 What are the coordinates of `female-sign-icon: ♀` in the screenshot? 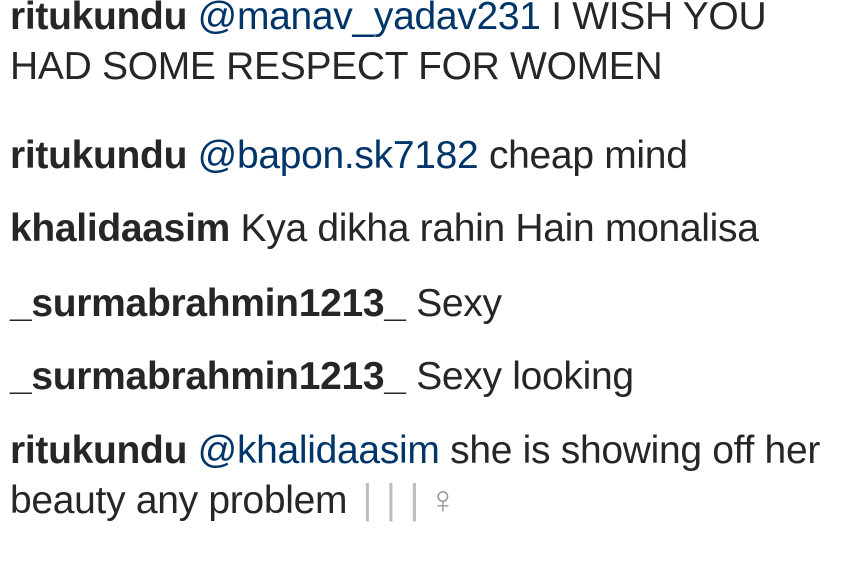 It's located at (443, 500).